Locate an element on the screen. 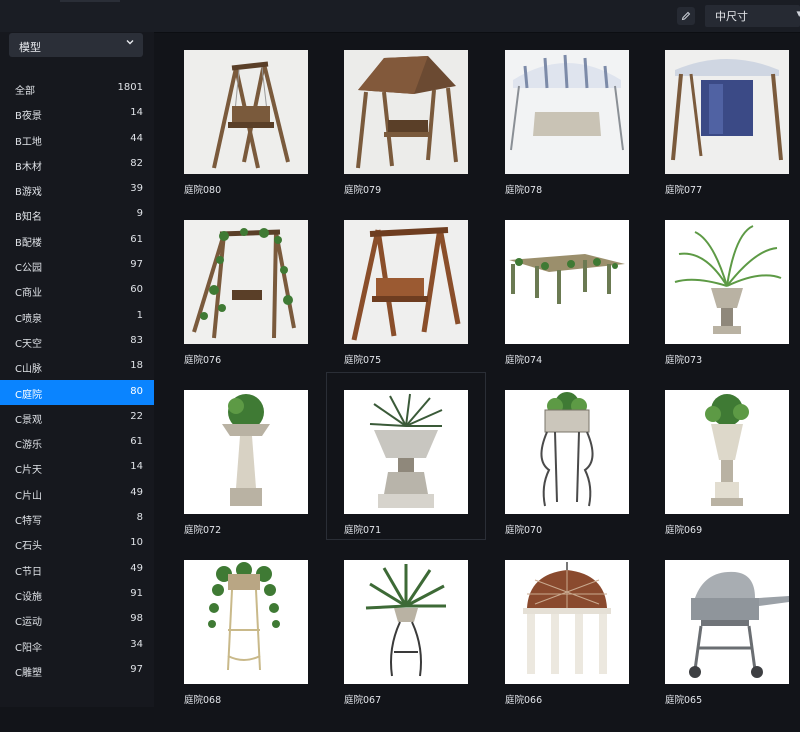 Image resolution: width=800 pixels, height=732 pixels. sidebar-item: C雕塑 97 is located at coordinates (77, 670).